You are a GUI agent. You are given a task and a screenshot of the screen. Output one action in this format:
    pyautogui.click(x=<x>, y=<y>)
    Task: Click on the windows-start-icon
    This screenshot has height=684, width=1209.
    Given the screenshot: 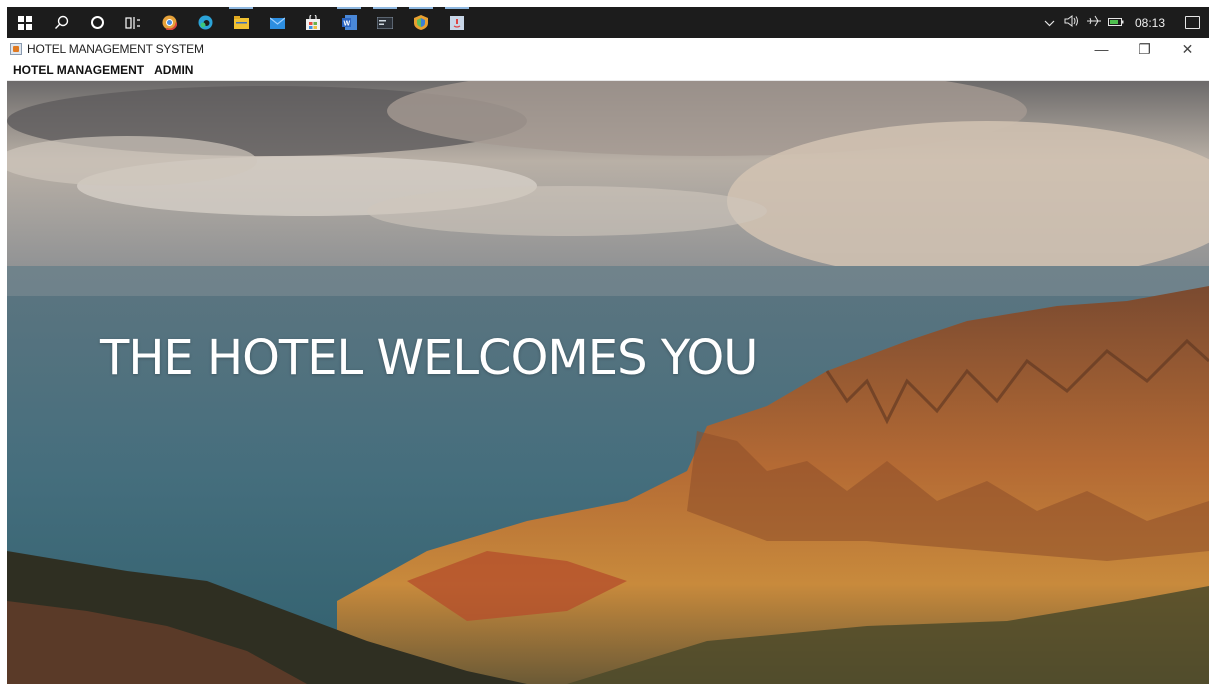 What is the action you would take?
    pyautogui.click(x=25, y=22)
    